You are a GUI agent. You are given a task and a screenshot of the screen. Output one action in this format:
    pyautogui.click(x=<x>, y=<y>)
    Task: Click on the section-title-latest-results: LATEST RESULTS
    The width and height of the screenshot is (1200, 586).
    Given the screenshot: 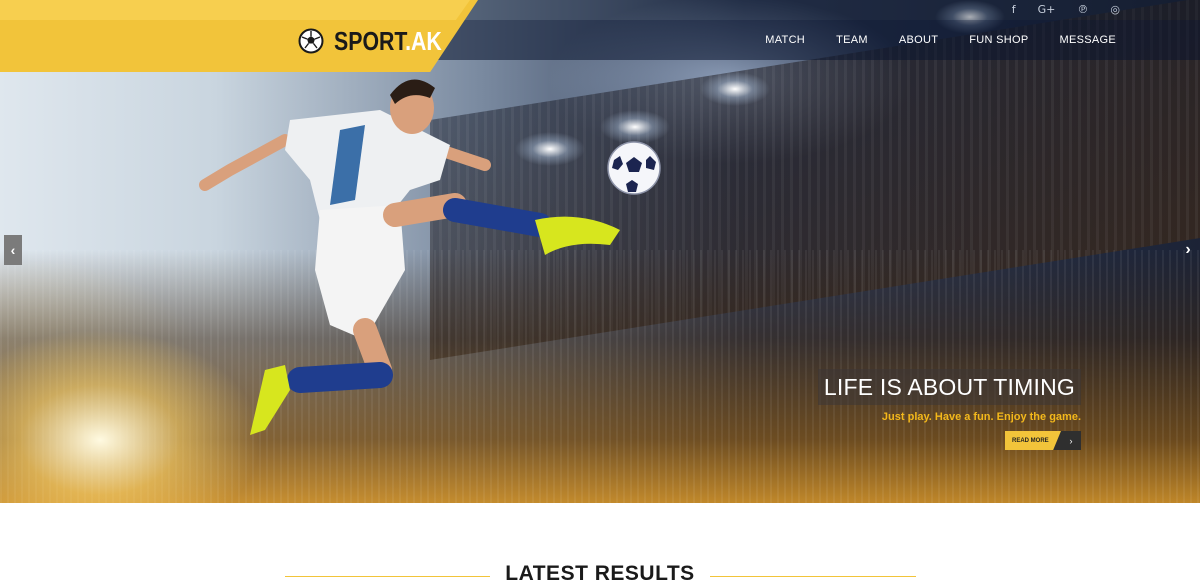 What is the action you would take?
    pyautogui.click(x=600, y=573)
    